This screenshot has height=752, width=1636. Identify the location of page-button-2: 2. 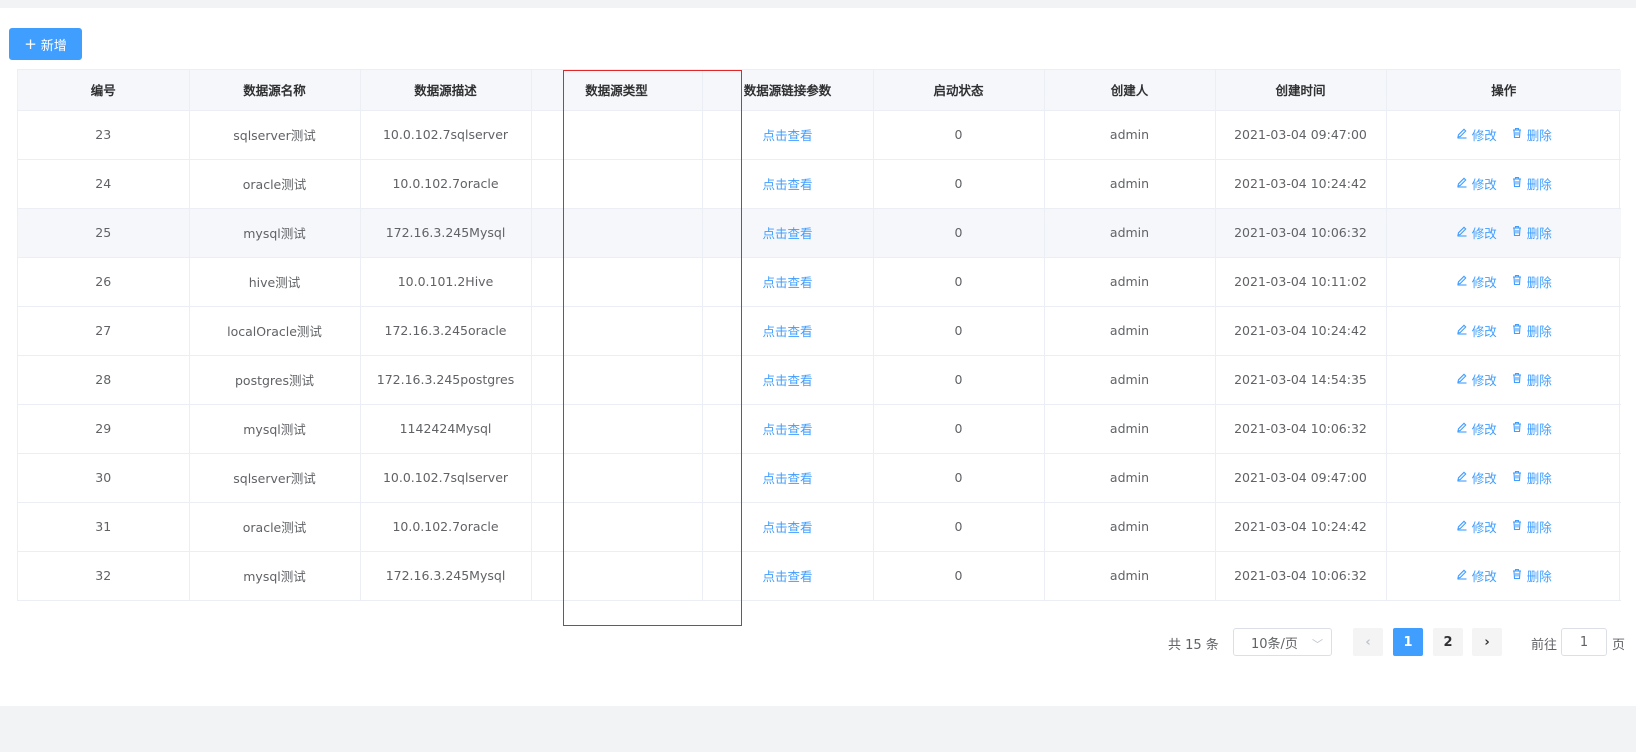
(1448, 642).